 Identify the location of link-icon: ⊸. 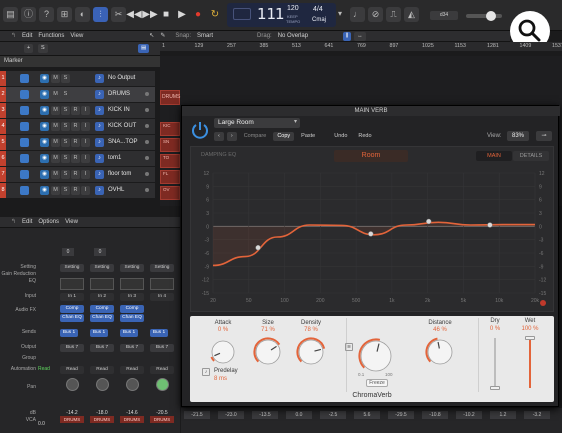
(544, 136).